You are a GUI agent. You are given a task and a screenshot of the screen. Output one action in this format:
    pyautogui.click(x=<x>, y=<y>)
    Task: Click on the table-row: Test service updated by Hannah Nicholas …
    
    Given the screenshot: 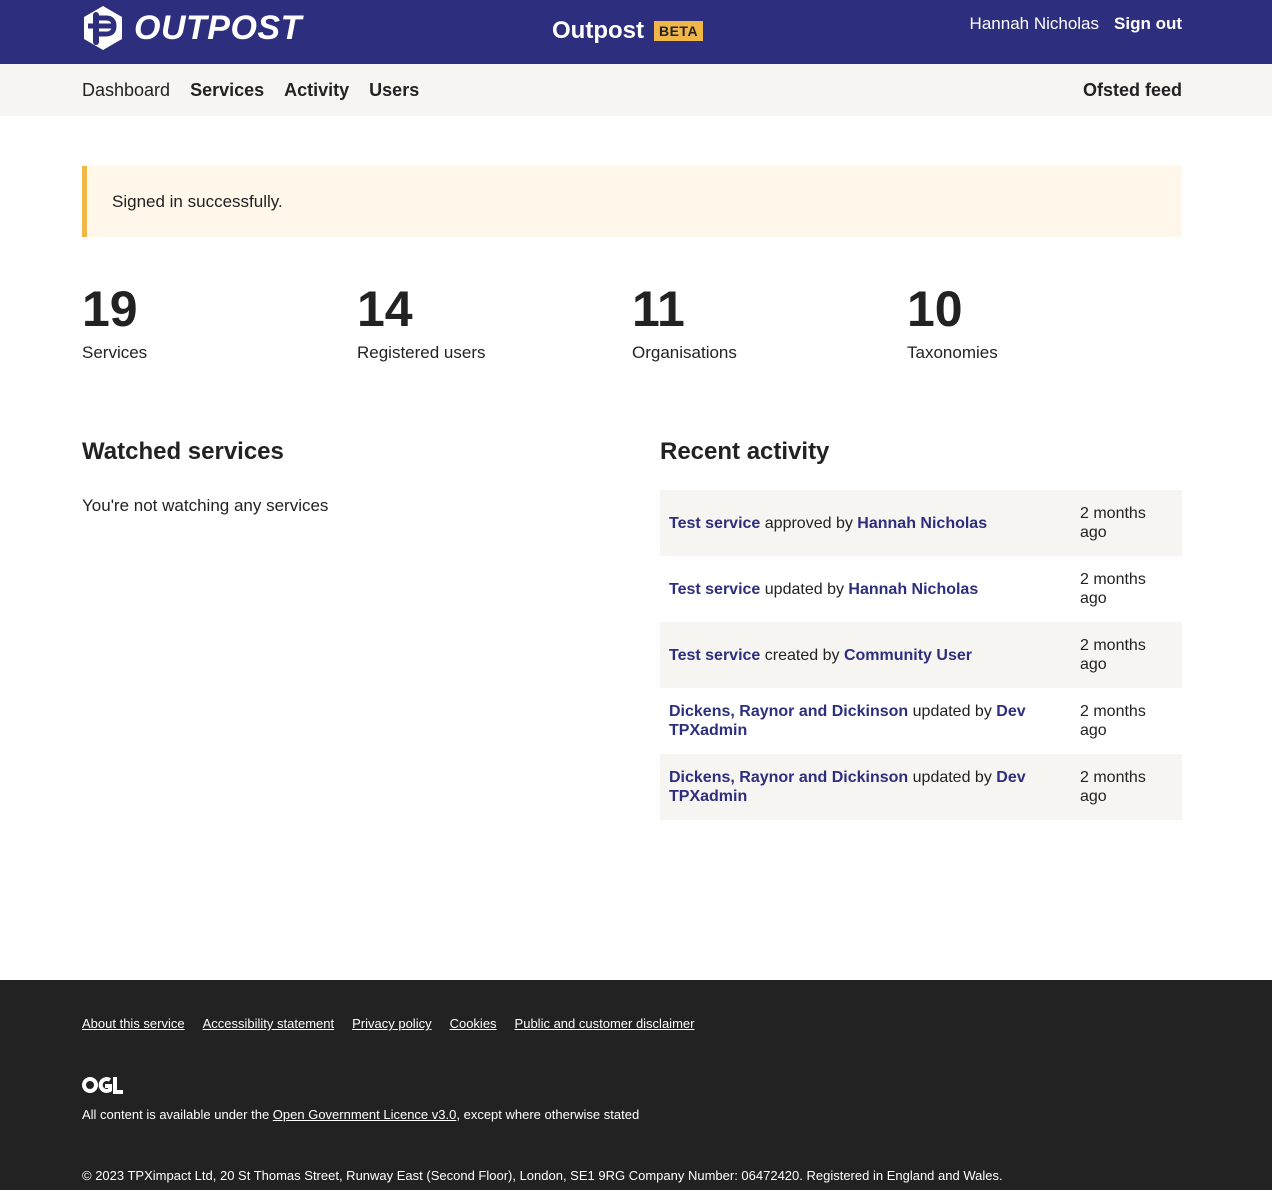 What is the action you would take?
    pyautogui.click(x=921, y=589)
    